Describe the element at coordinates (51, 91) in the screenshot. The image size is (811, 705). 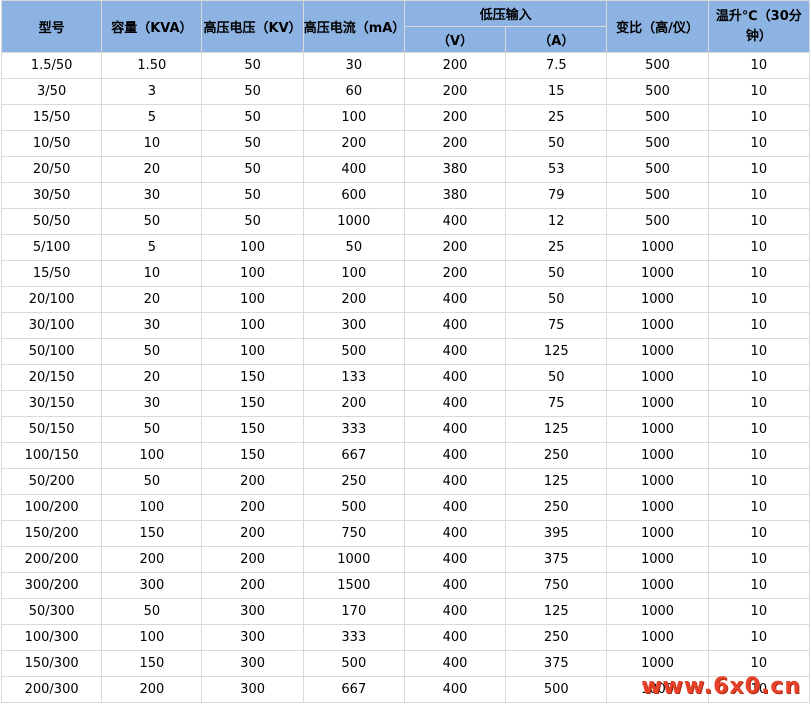
I see `table-cell: 3/50` at that location.